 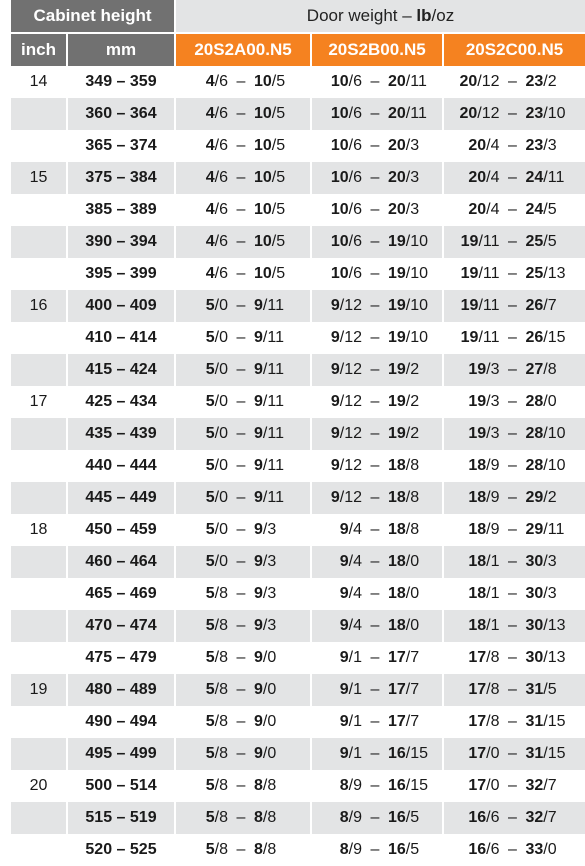 What do you see at coordinates (39, 690) in the screenshot?
I see `inch-cell: 19` at bounding box center [39, 690].